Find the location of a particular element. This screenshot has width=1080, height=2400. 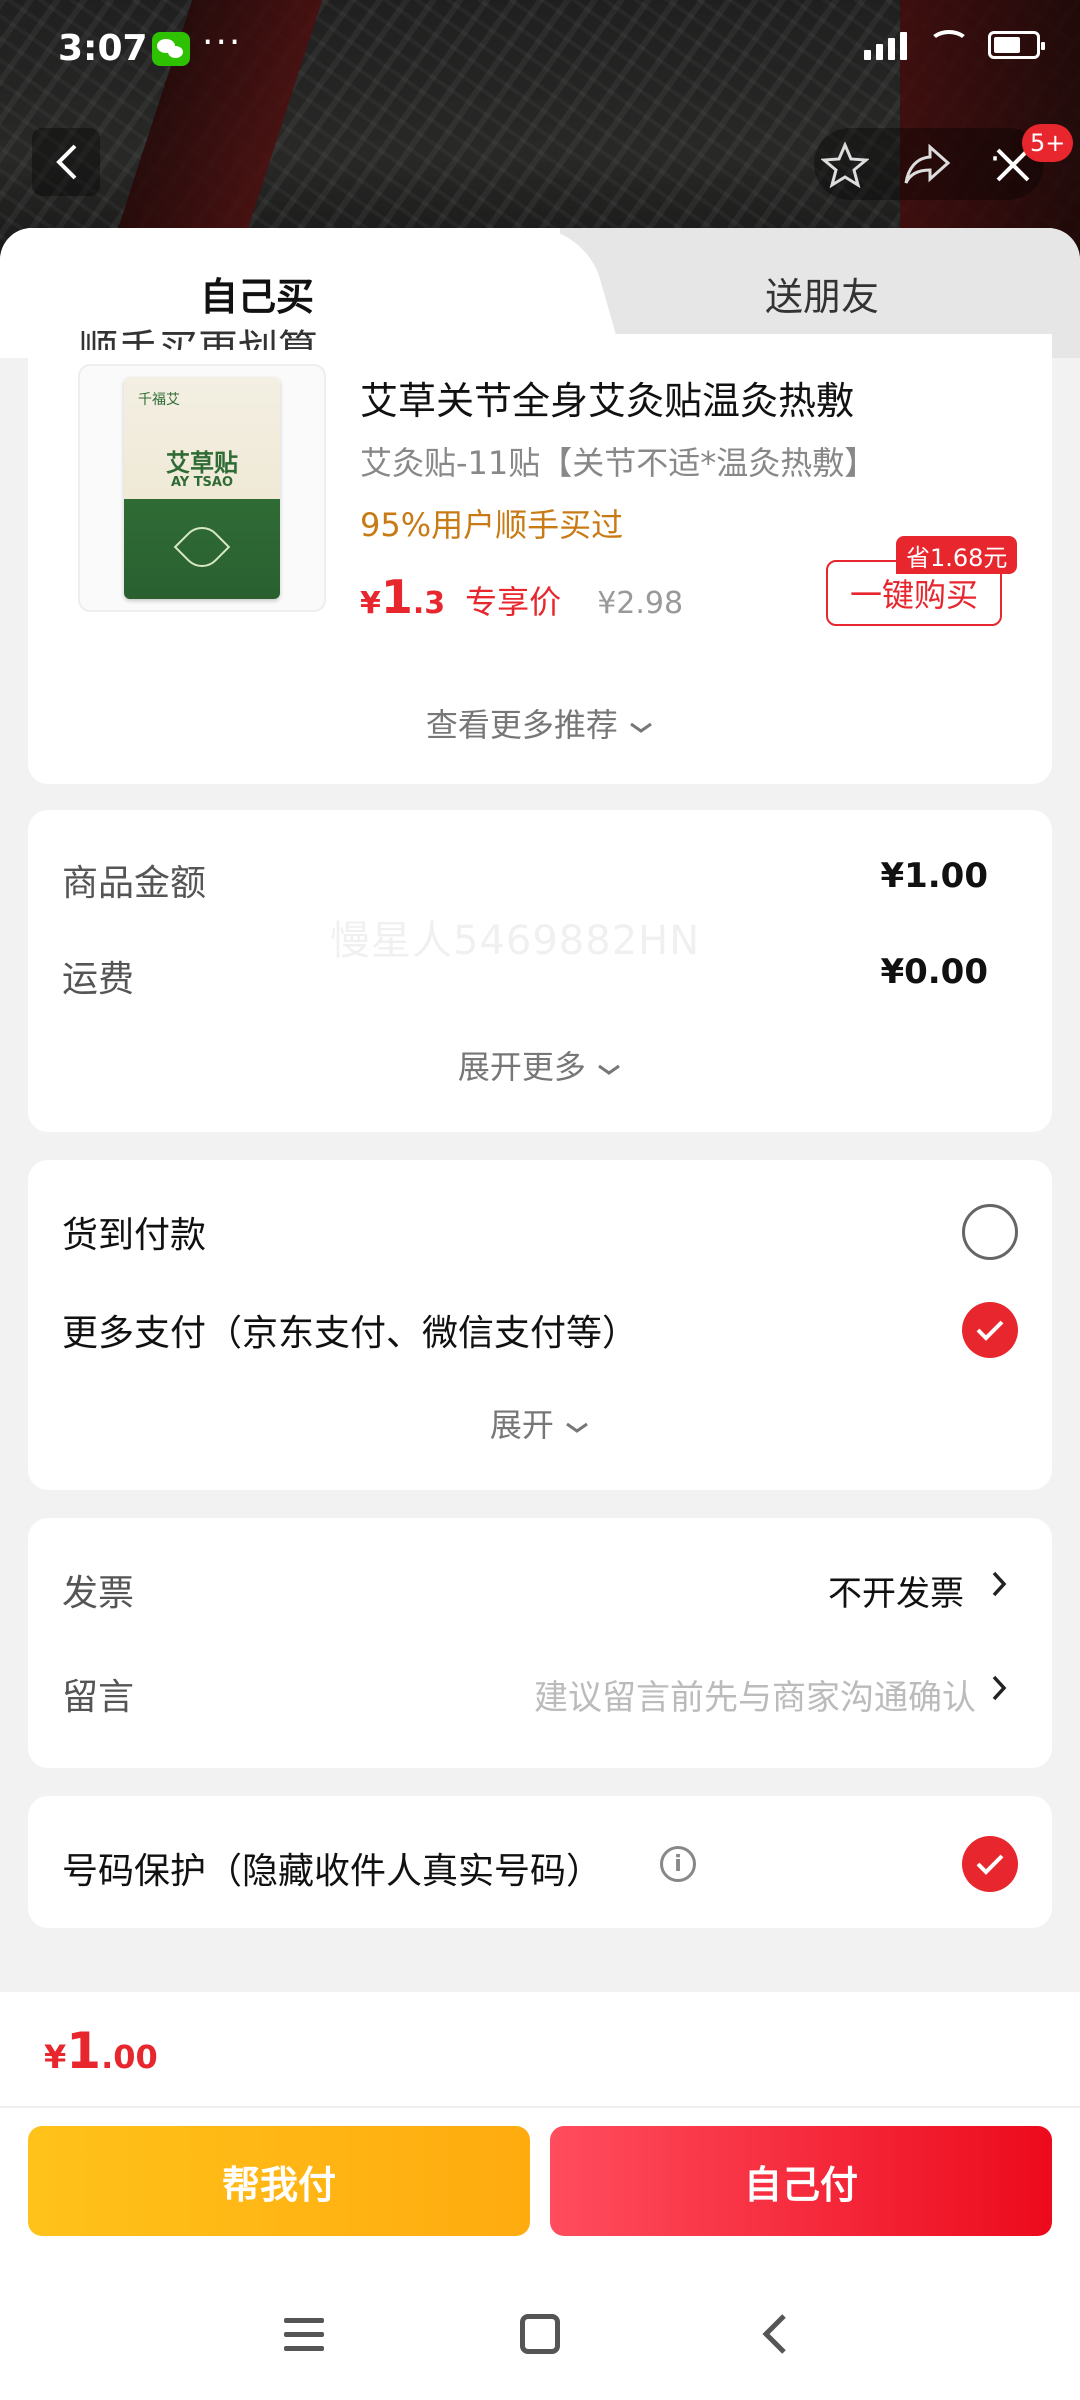

signal-icon is located at coordinates (887, 45).